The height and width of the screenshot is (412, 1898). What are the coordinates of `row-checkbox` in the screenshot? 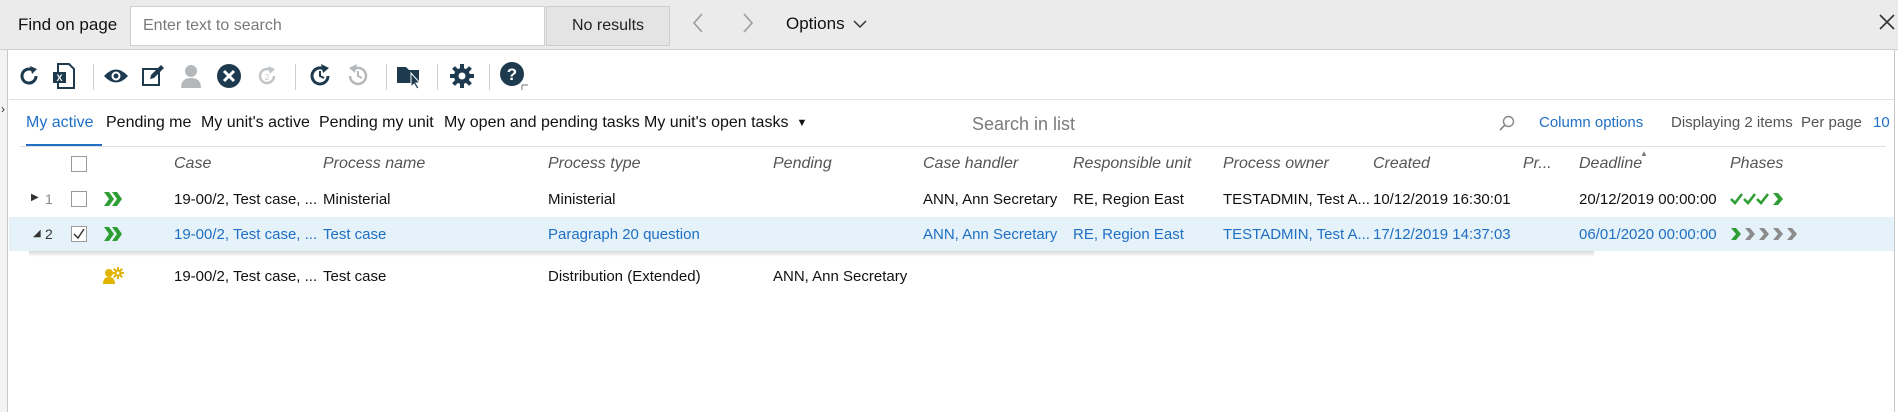 It's located at (79, 199).